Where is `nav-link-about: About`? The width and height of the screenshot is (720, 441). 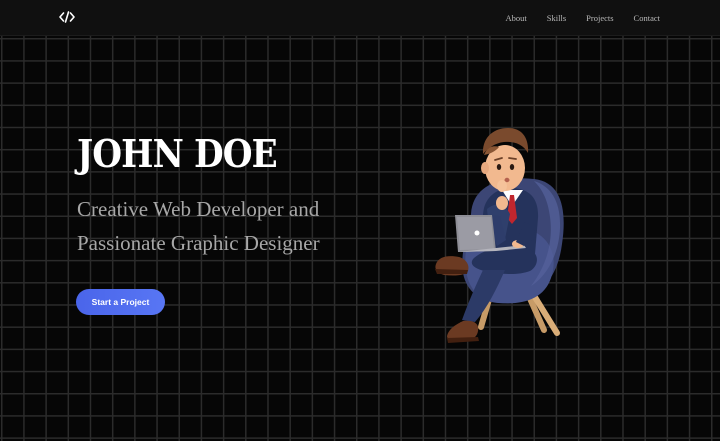
nav-link-about: About is located at coordinates (516, 18).